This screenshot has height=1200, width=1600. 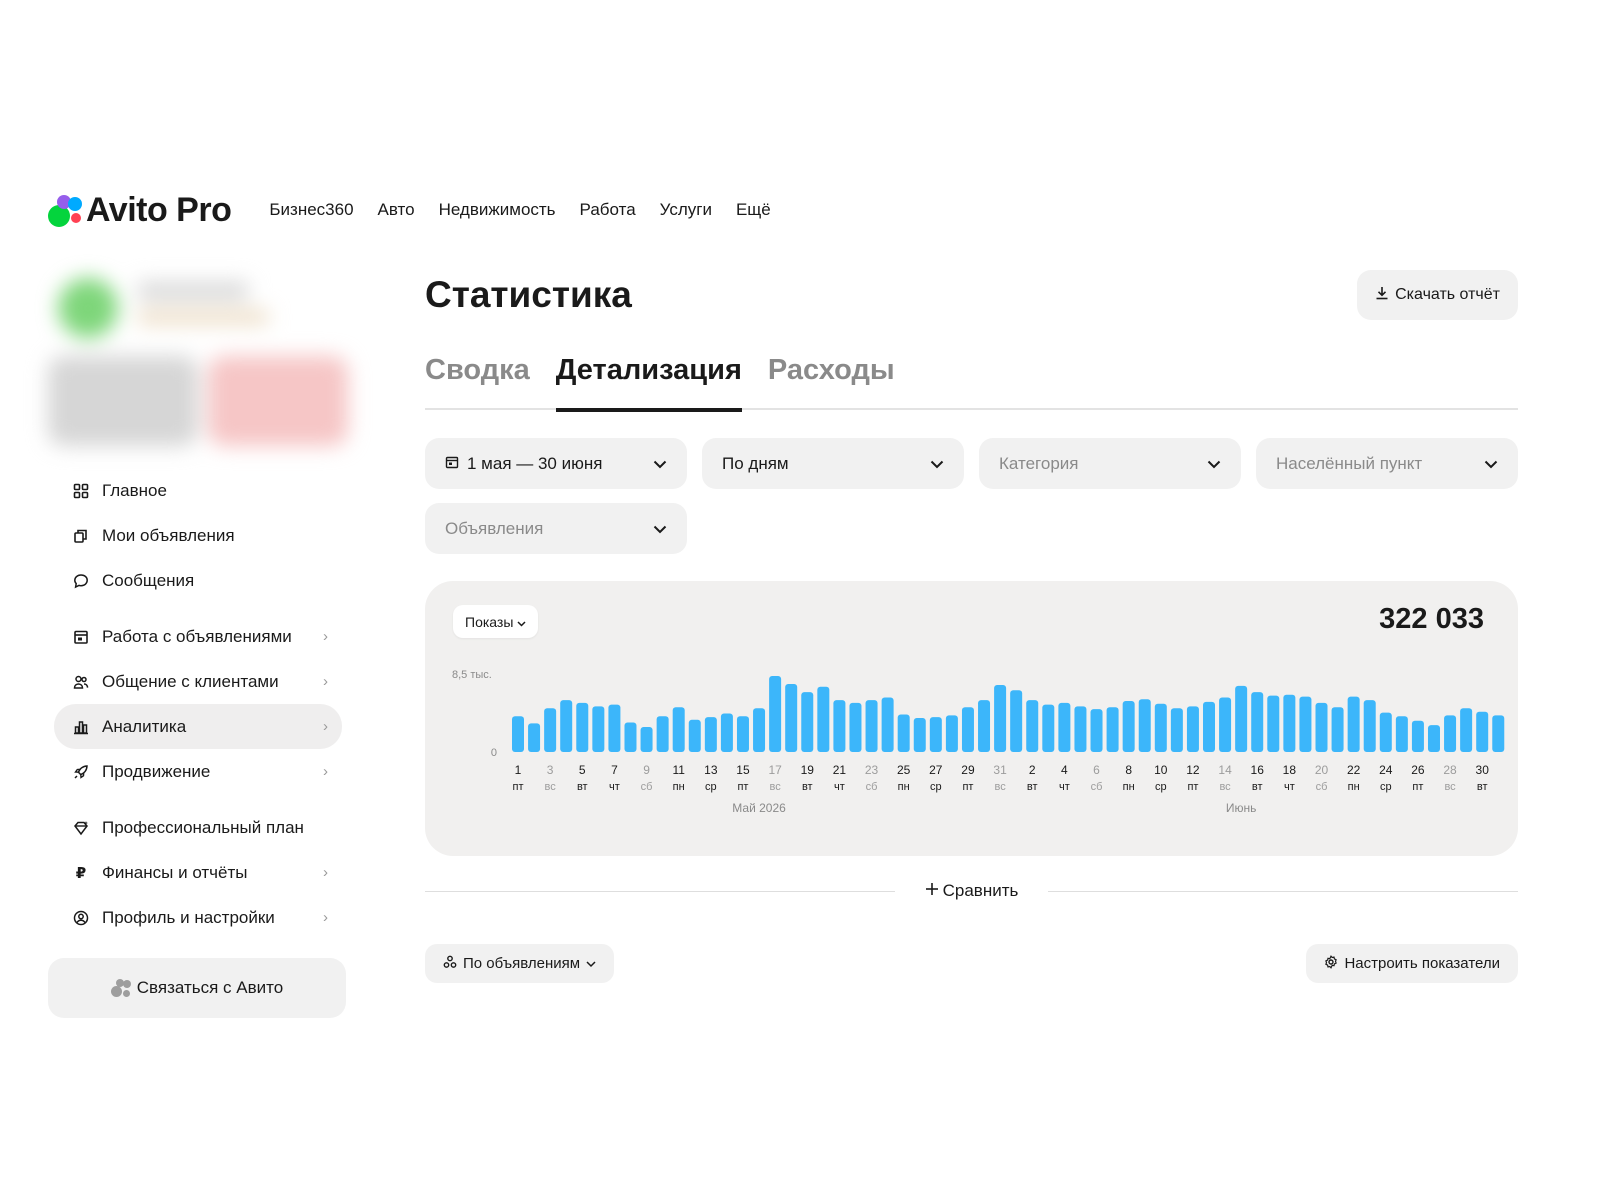 I want to click on calendar-icon, so click(x=81, y=637).